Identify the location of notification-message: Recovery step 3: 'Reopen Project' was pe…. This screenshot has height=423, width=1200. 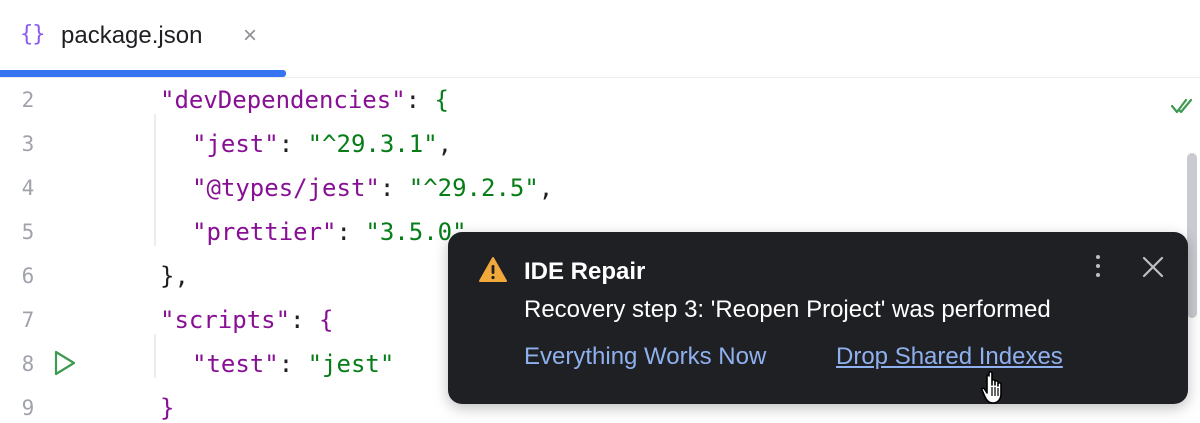
(787, 309).